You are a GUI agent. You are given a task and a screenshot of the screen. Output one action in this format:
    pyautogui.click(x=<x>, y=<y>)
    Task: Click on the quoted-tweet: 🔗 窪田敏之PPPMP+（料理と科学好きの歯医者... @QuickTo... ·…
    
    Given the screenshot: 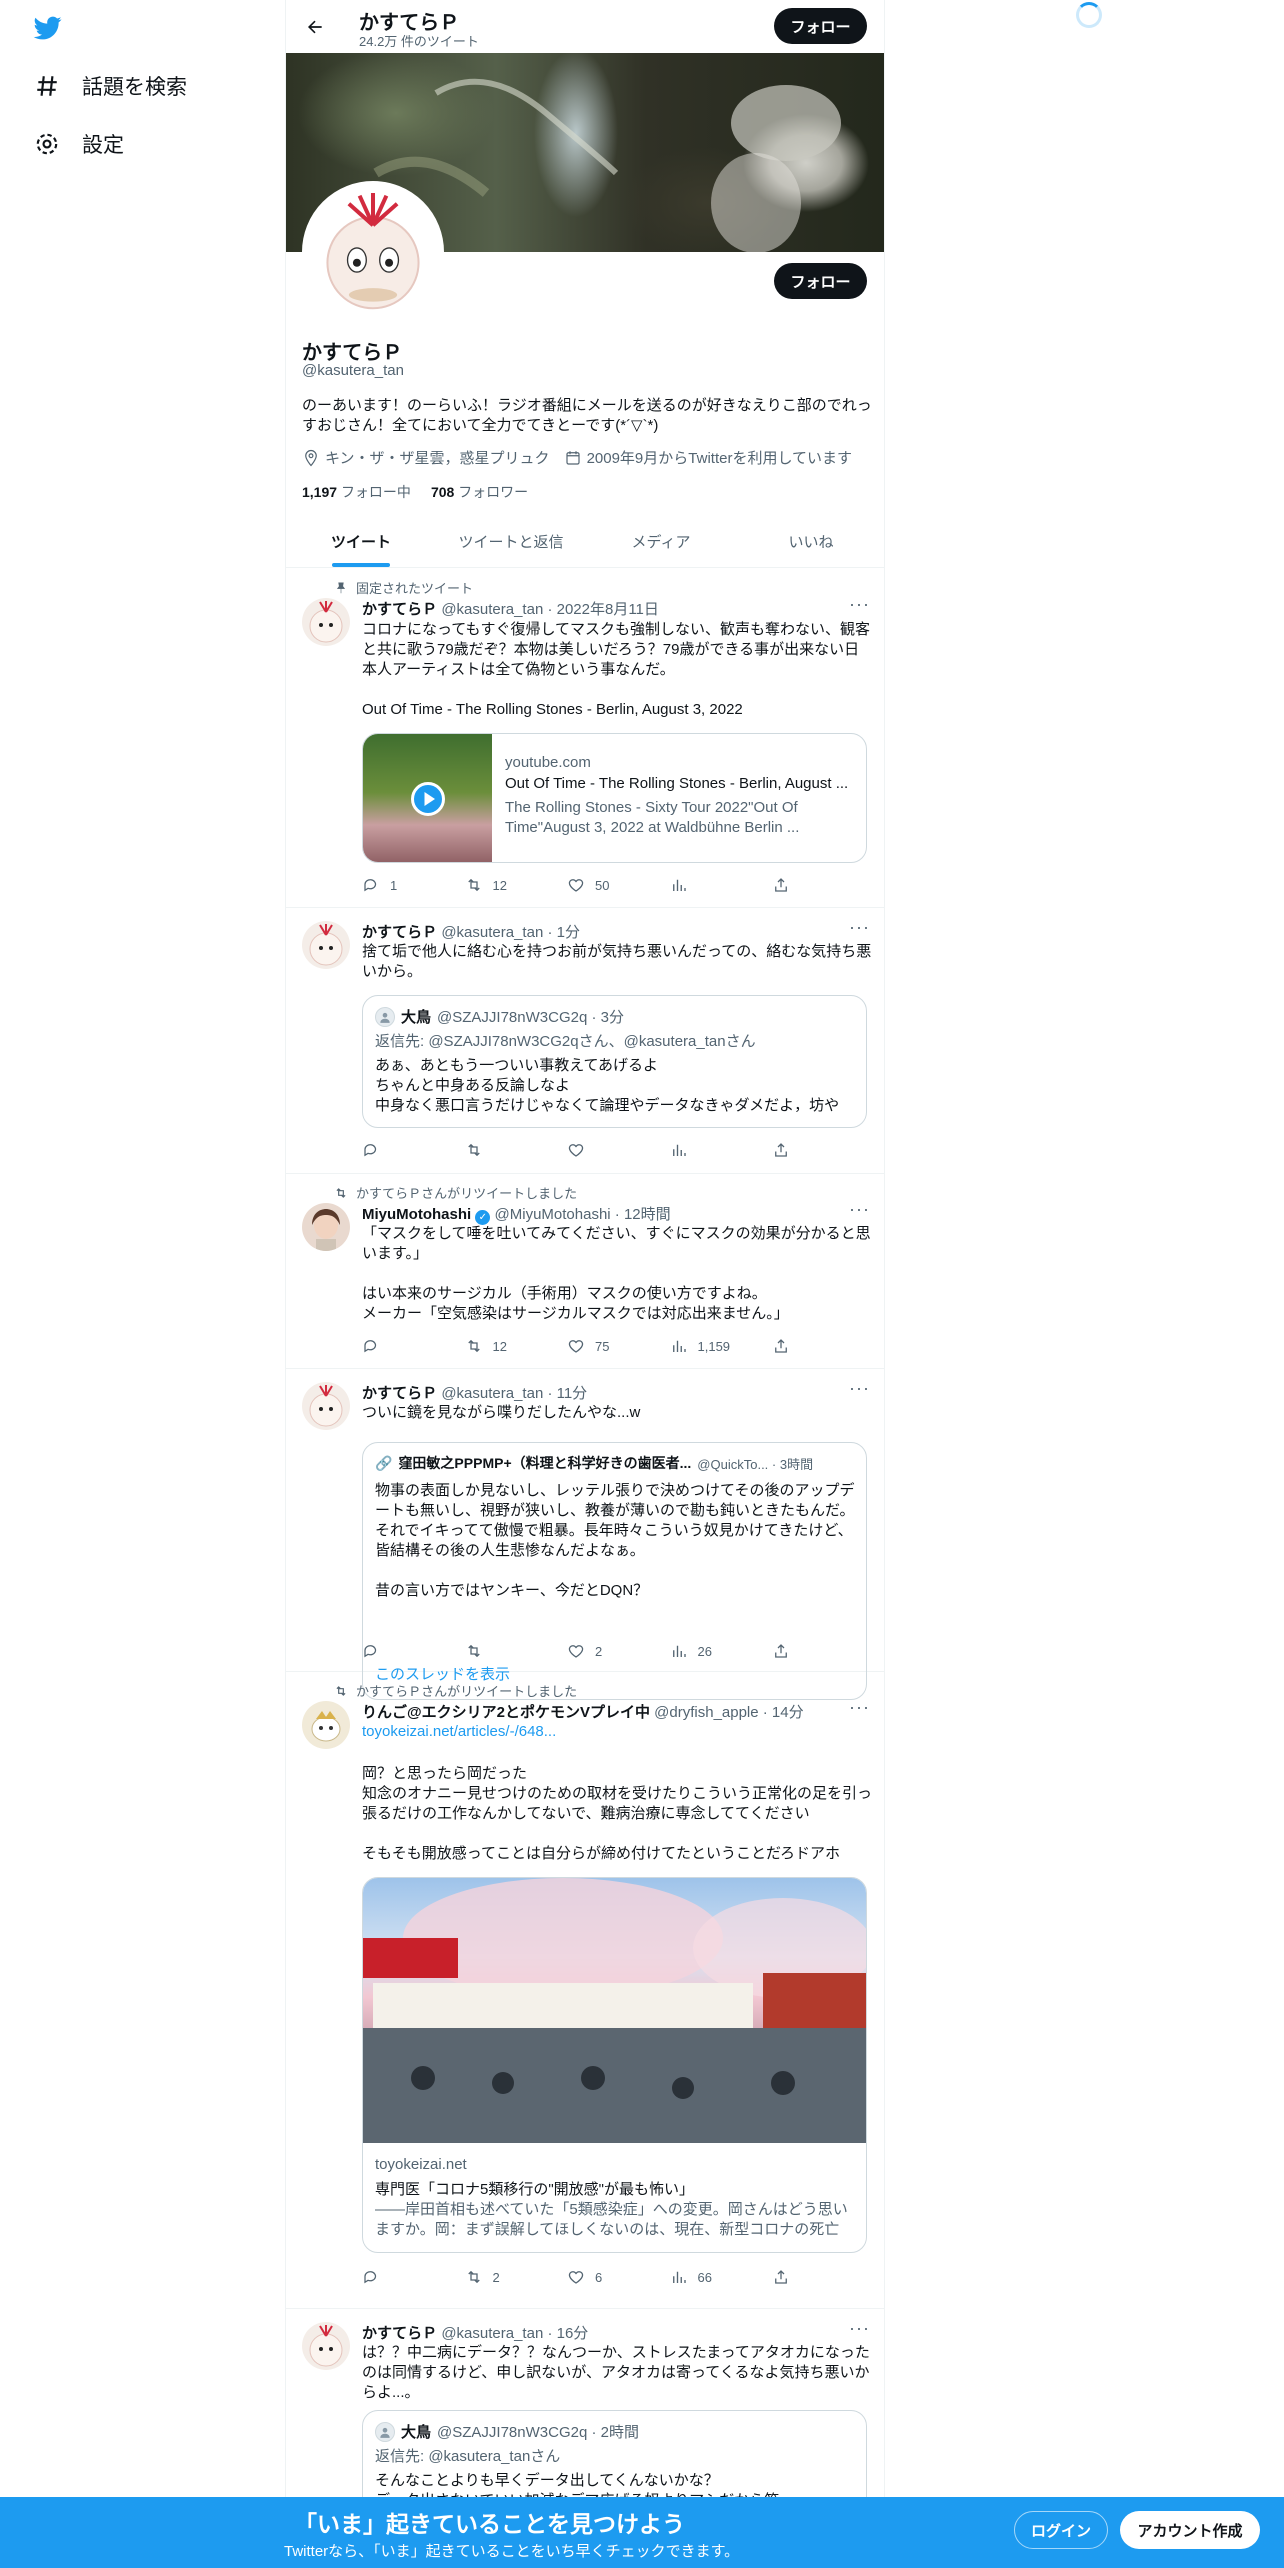 What is the action you would take?
    pyautogui.click(x=614, y=1571)
    